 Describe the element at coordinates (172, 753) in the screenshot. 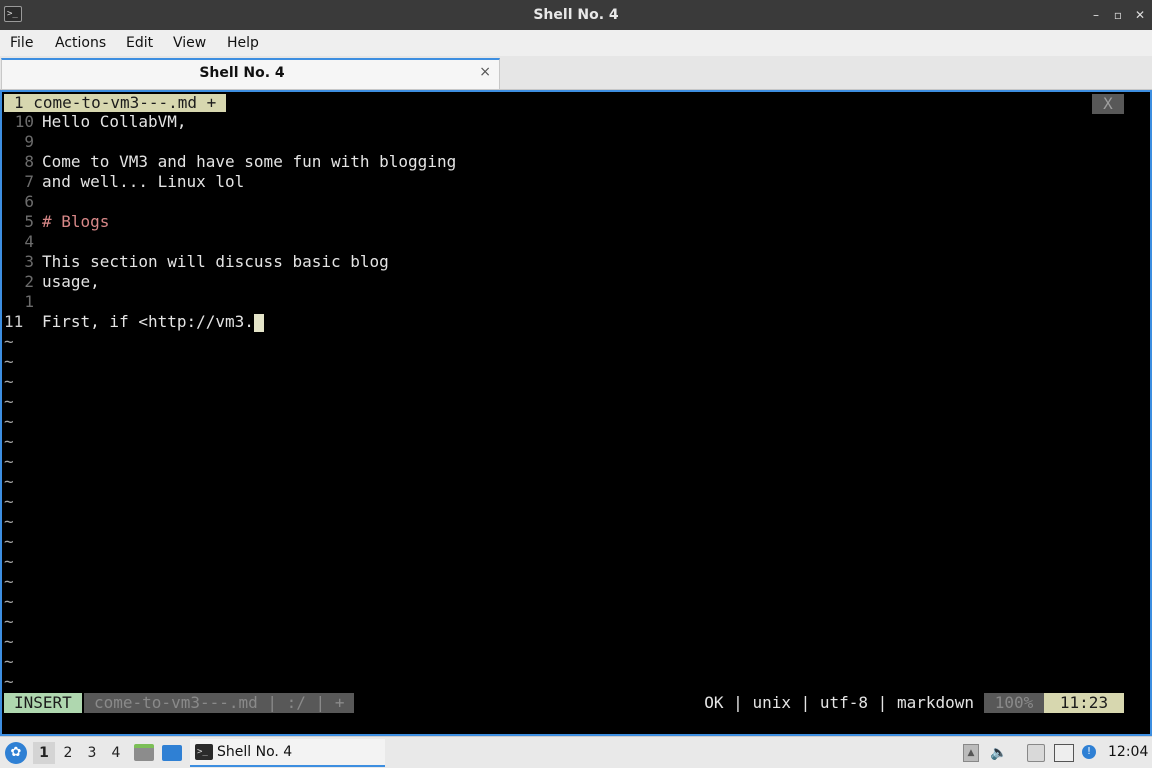

I see `show-desktop-icon` at that location.